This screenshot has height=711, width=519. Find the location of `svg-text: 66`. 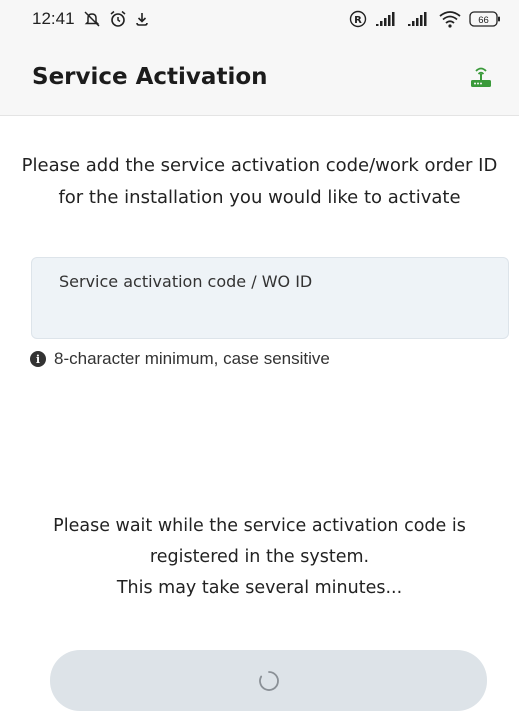

svg-text: 66 is located at coordinates (483, 20).